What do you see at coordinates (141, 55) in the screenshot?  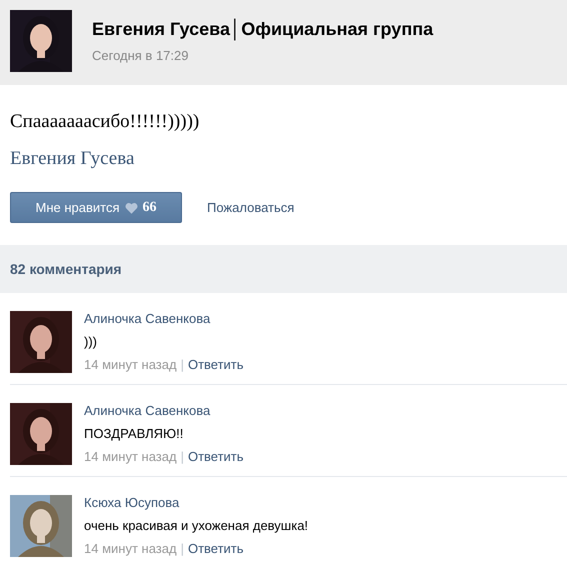 I see `post-time: Сегодня в 17:29` at bounding box center [141, 55].